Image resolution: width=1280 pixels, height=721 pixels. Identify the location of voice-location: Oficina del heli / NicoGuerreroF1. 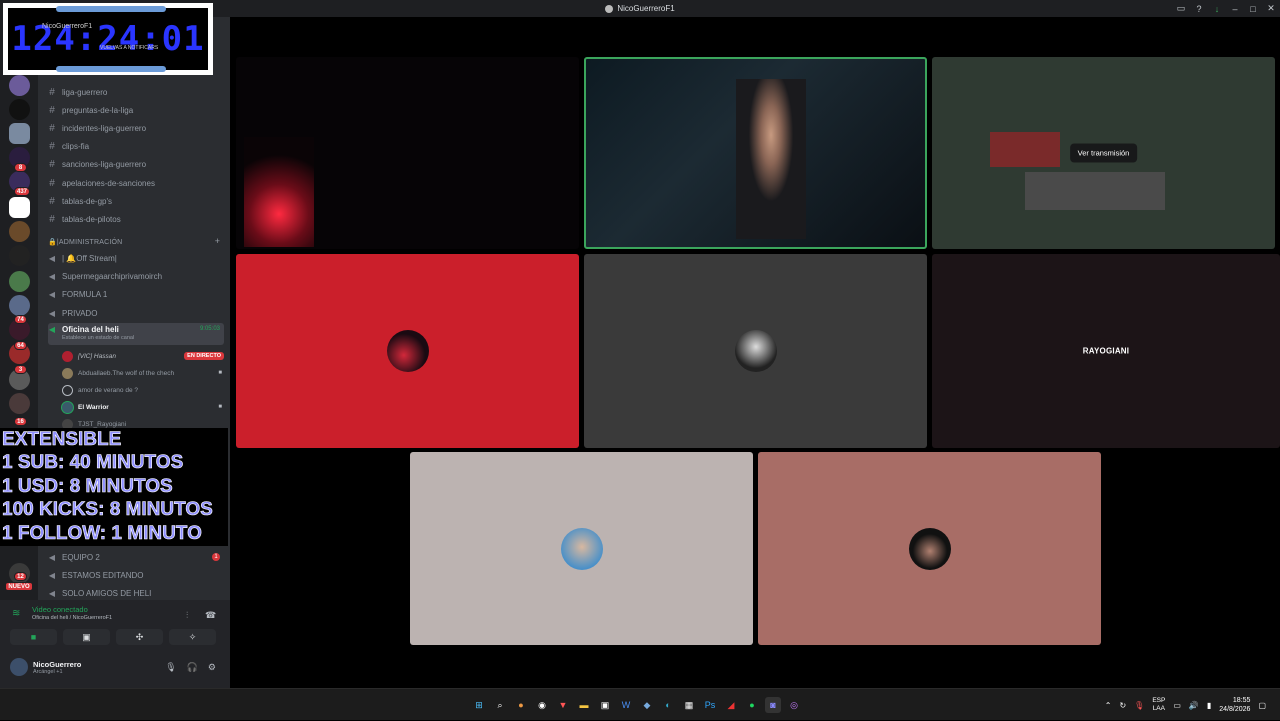
(72, 618).